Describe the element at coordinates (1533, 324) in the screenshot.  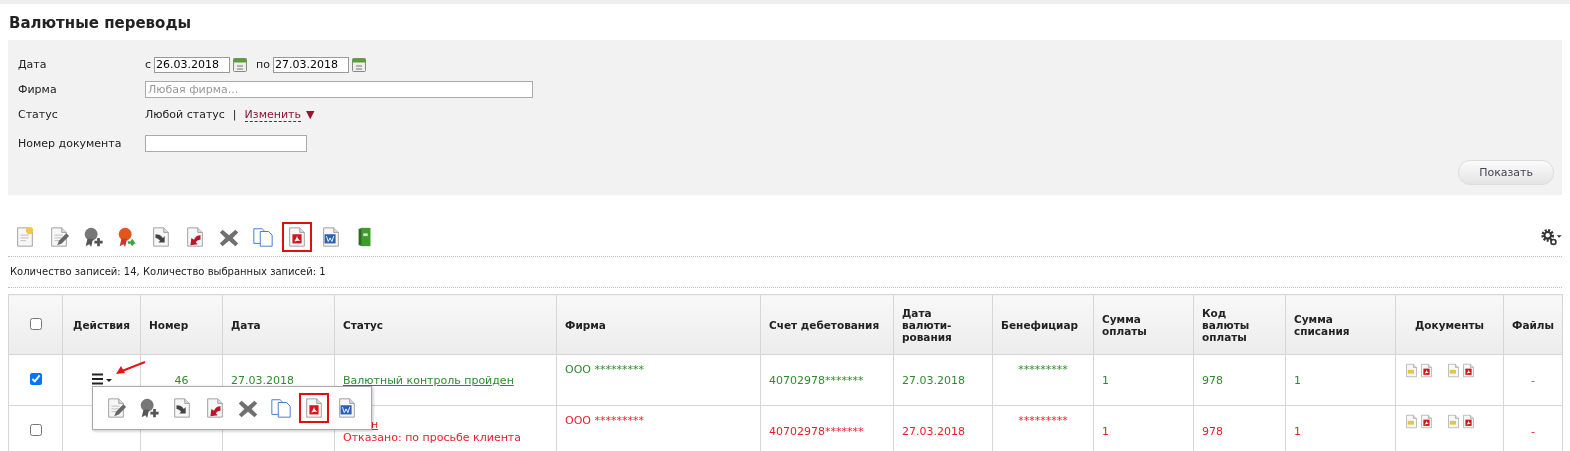
I see `column-header: Файлы` at that location.